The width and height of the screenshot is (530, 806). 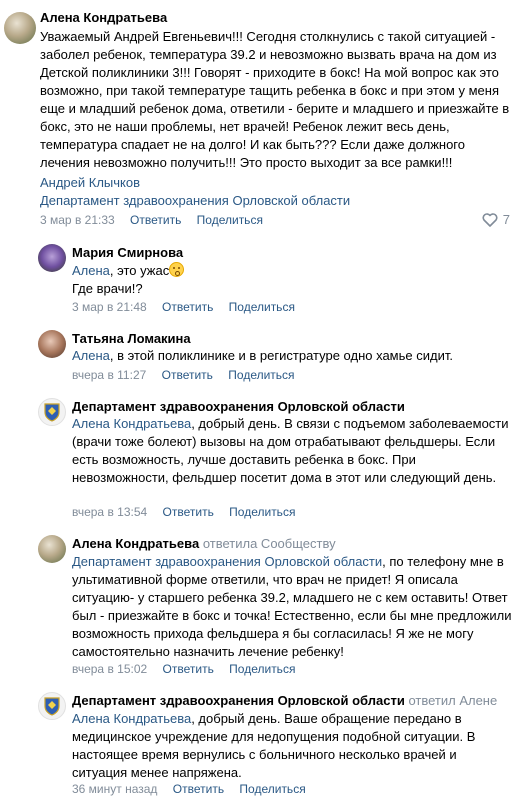 What do you see at coordinates (453, 700) in the screenshot?
I see `reply-target: ответил Алене` at bounding box center [453, 700].